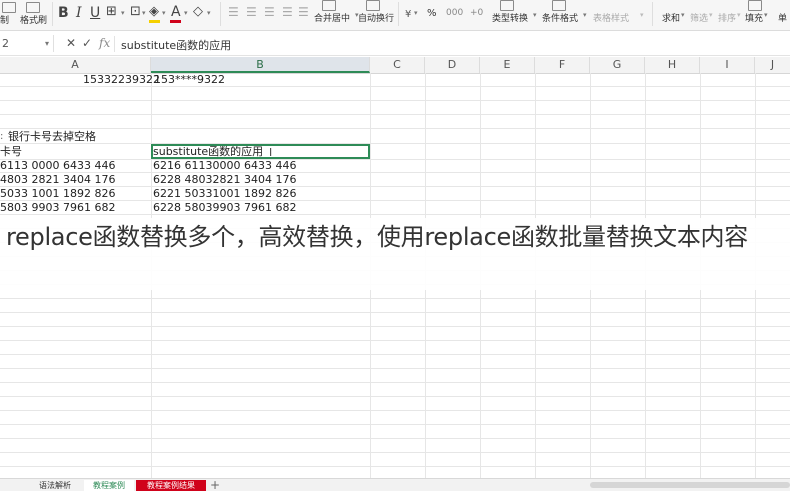 This screenshot has width=790, height=491. I want to click on column-header-g: G, so click(617, 65).